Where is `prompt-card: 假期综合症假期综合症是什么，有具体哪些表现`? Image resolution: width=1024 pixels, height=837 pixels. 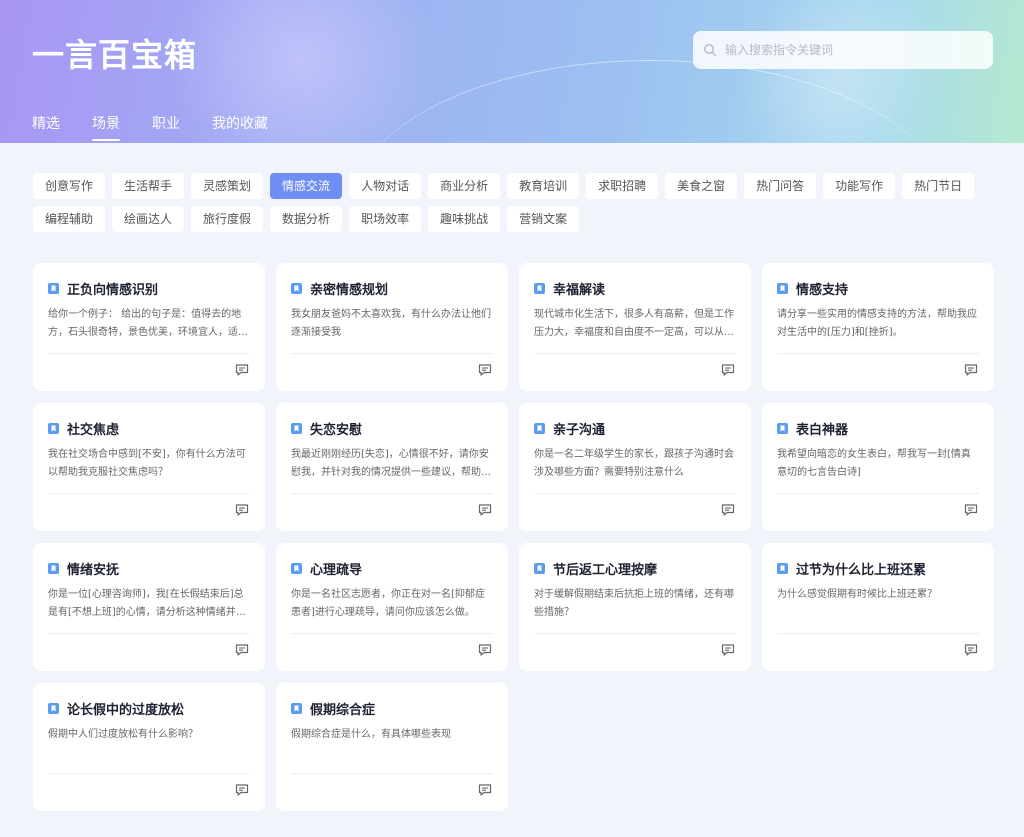
prompt-card: 假期综合症假期综合症是什么，有具体哪些表现 is located at coordinates (392, 747).